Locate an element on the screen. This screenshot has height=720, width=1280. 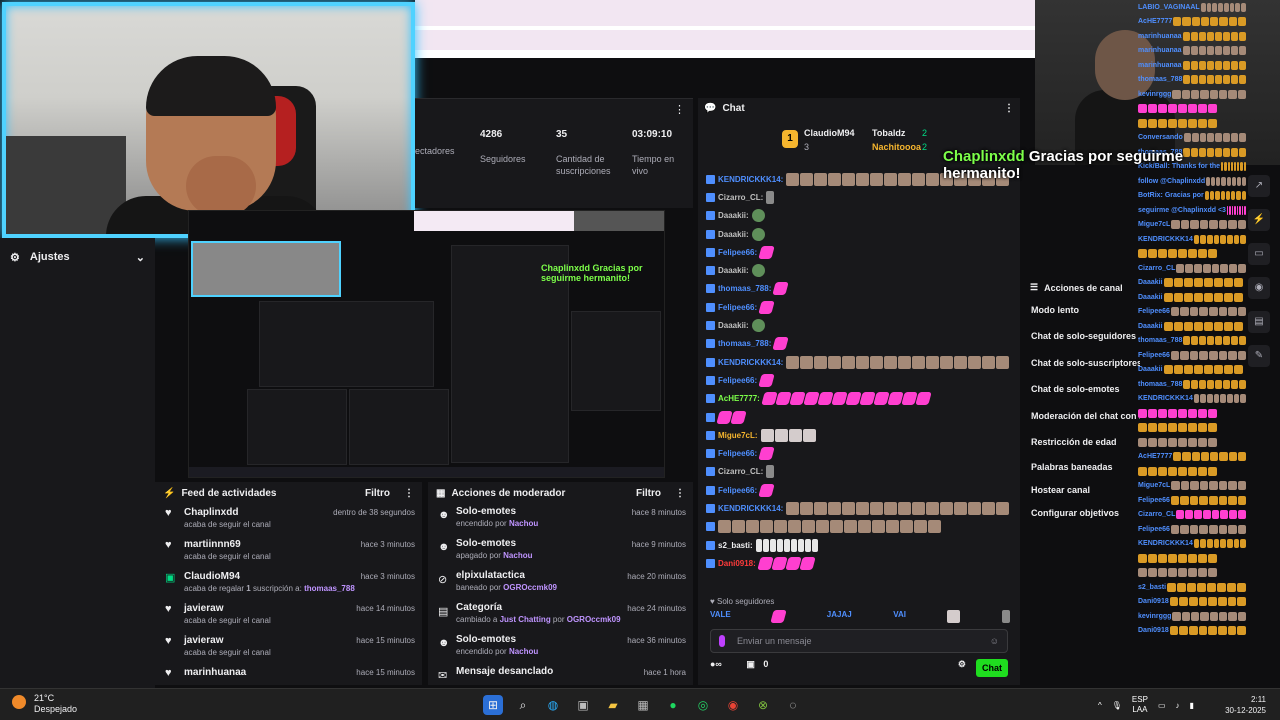
spotify-icon: ● is located at coordinates (673, 705).